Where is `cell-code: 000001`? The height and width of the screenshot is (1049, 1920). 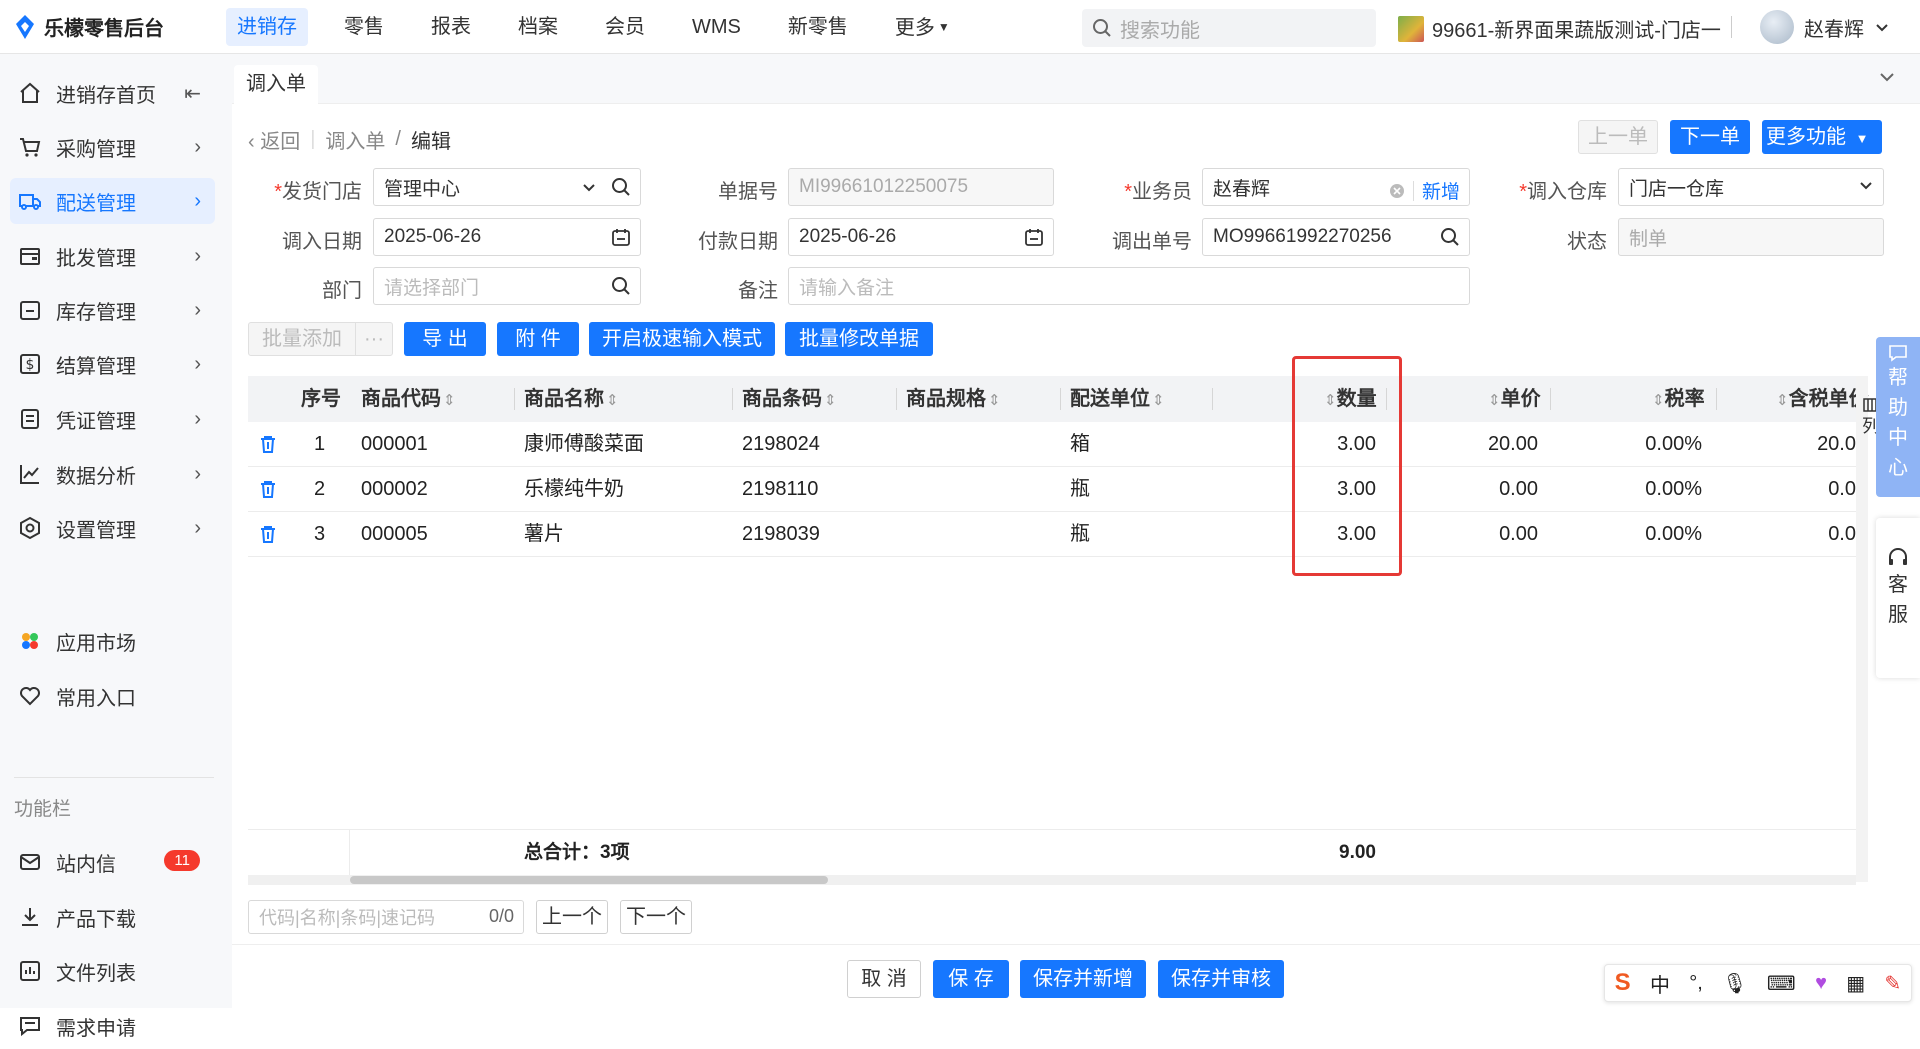 cell-code: 000001 is located at coordinates (394, 444).